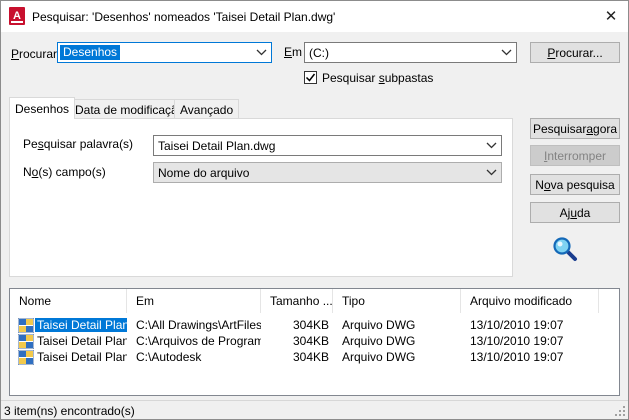  What do you see at coordinates (217, 146) in the screenshot?
I see `search-word-value: Taisei Detail Plan.dwg` at bounding box center [217, 146].